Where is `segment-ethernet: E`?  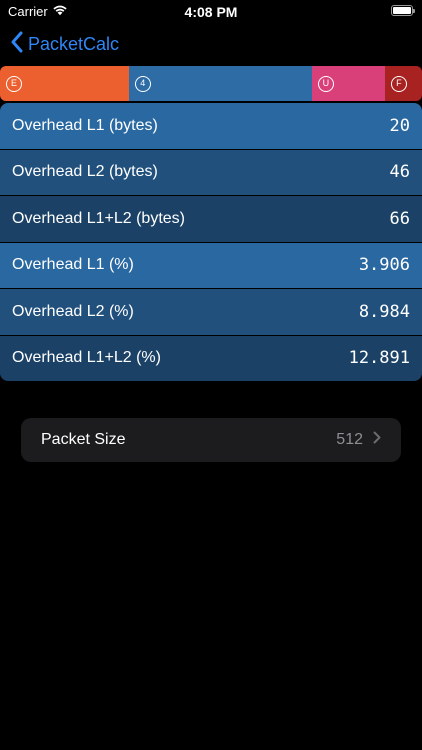 segment-ethernet: E is located at coordinates (64, 83).